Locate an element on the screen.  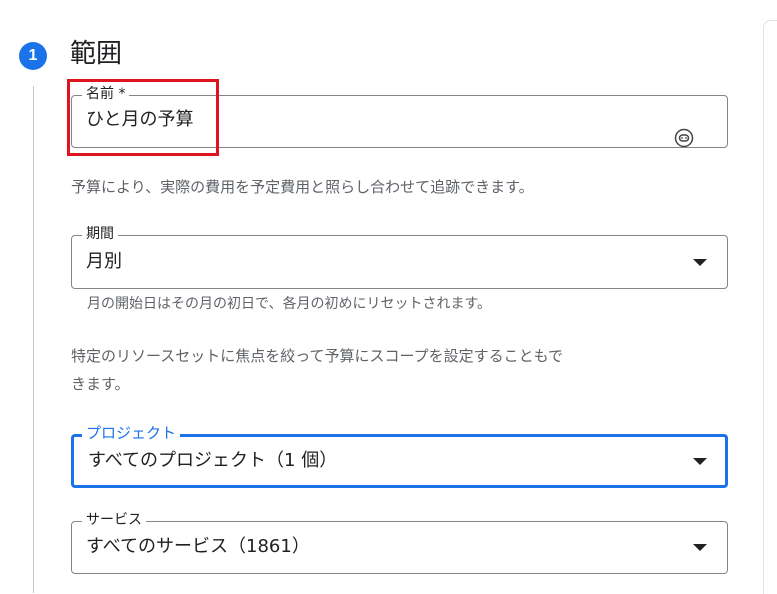
service-select: サービス すべてのサービス（1861） is located at coordinates (399, 542).